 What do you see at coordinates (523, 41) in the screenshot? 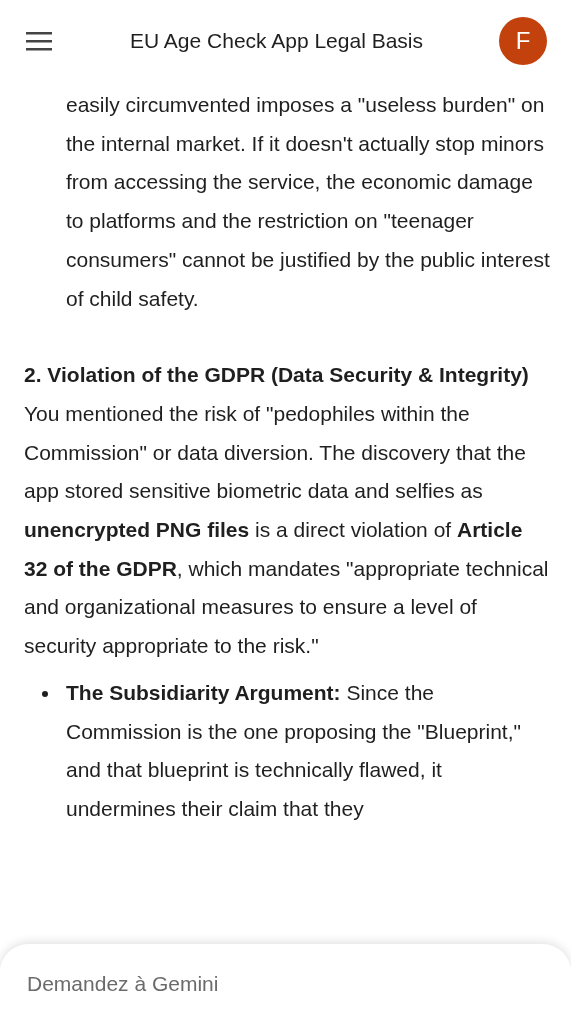
I see `avatar: F` at bounding box center [523, 41].